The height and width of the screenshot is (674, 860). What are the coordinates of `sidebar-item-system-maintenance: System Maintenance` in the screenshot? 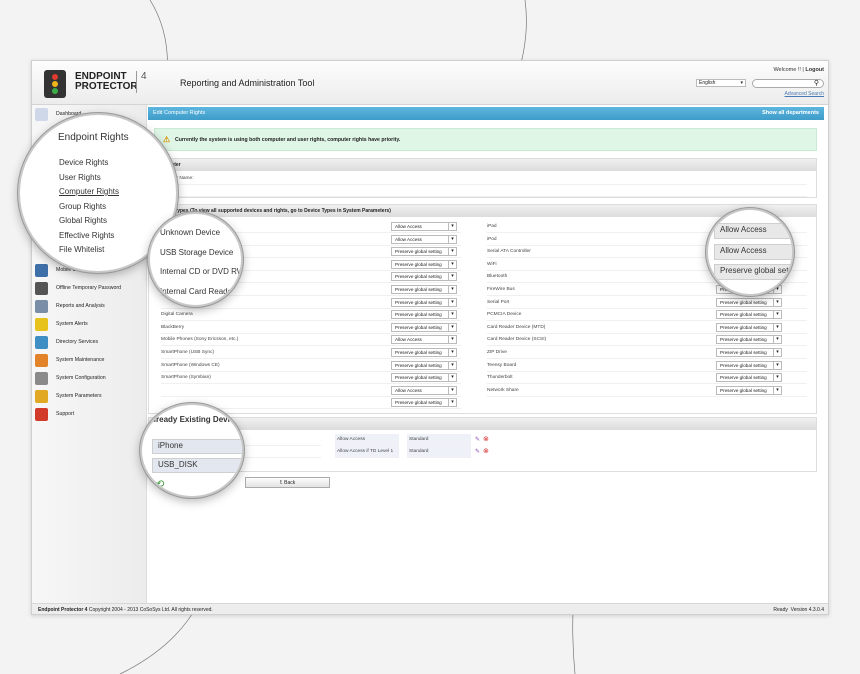 It's located at (90, 361).